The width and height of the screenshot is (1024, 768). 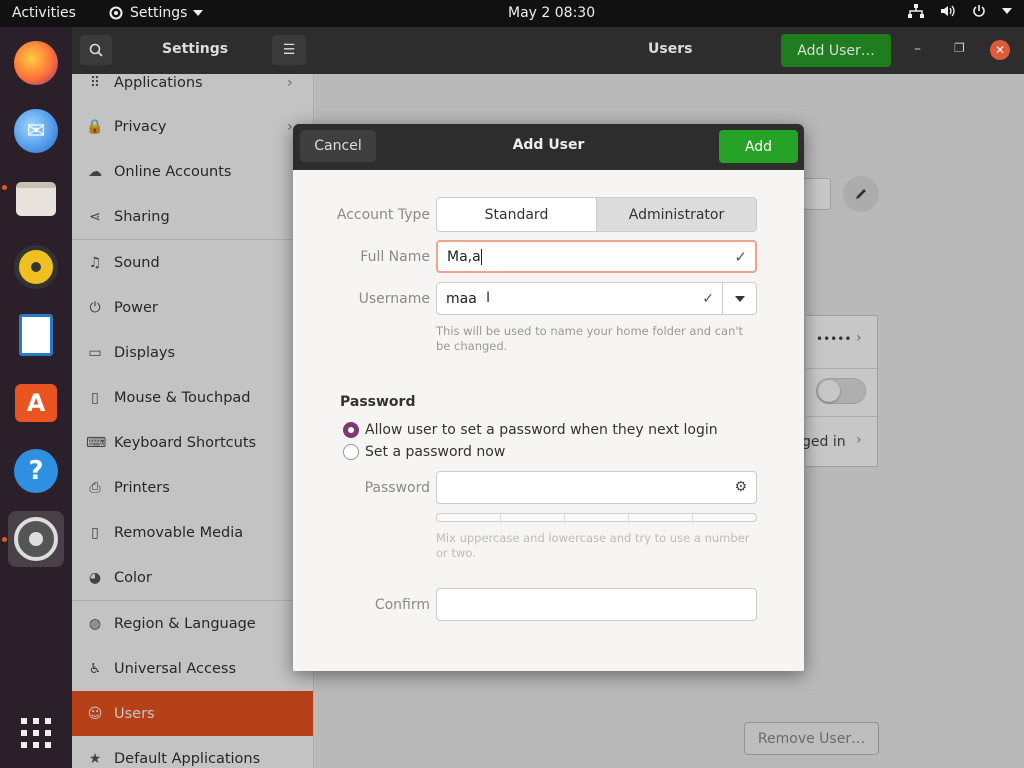 I want to click on password-option-now: Set a password now, so click(x=424, y=452).